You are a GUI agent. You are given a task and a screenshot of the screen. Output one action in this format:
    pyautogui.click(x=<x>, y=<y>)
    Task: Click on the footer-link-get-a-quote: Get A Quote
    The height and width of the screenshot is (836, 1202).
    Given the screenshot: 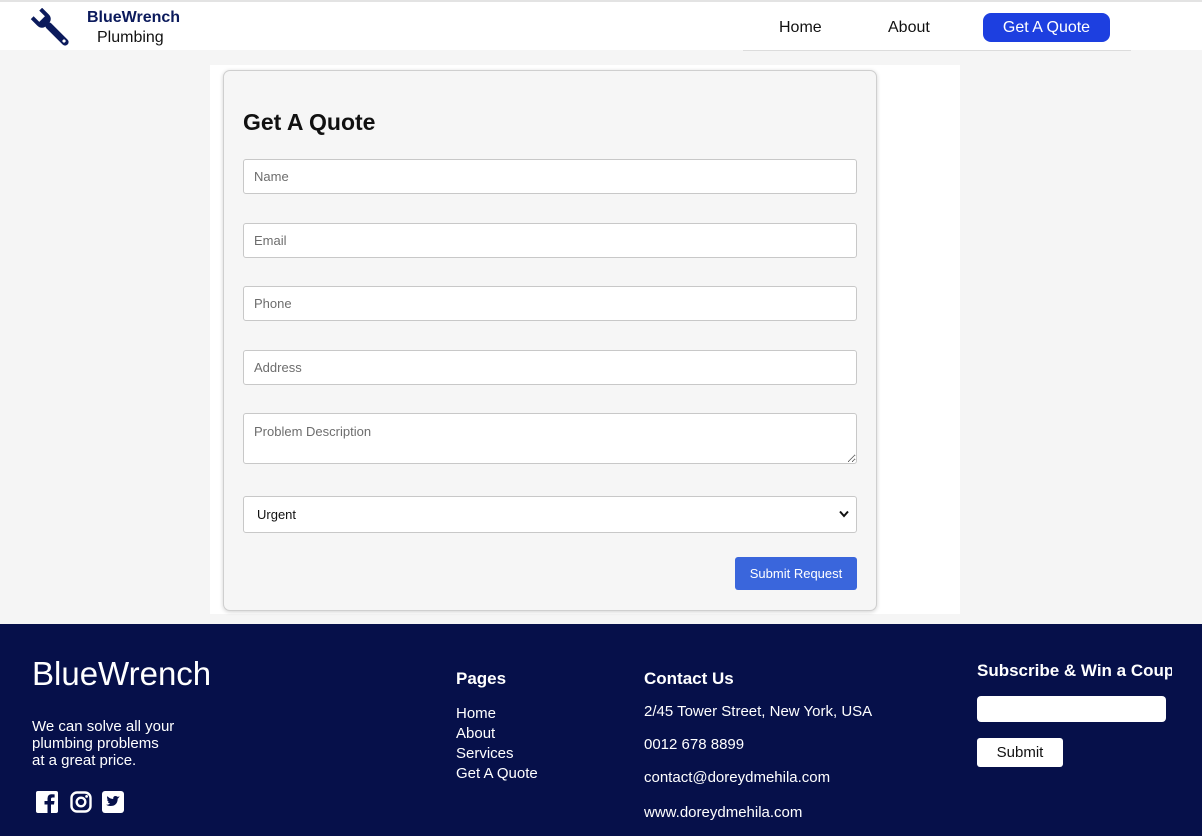 What is the action you would take?
    pyautogui.click(x=497, y=773)
    